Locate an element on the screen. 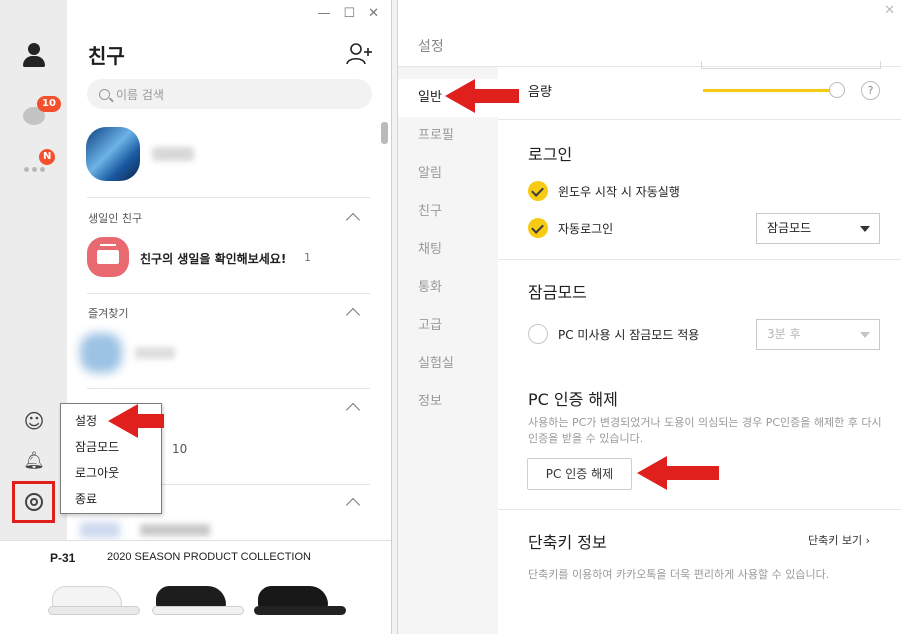 Image resolution: width=901 pixels, height=634 pixels. maximize-icon: ☐ is located at coordinates (349, 13).